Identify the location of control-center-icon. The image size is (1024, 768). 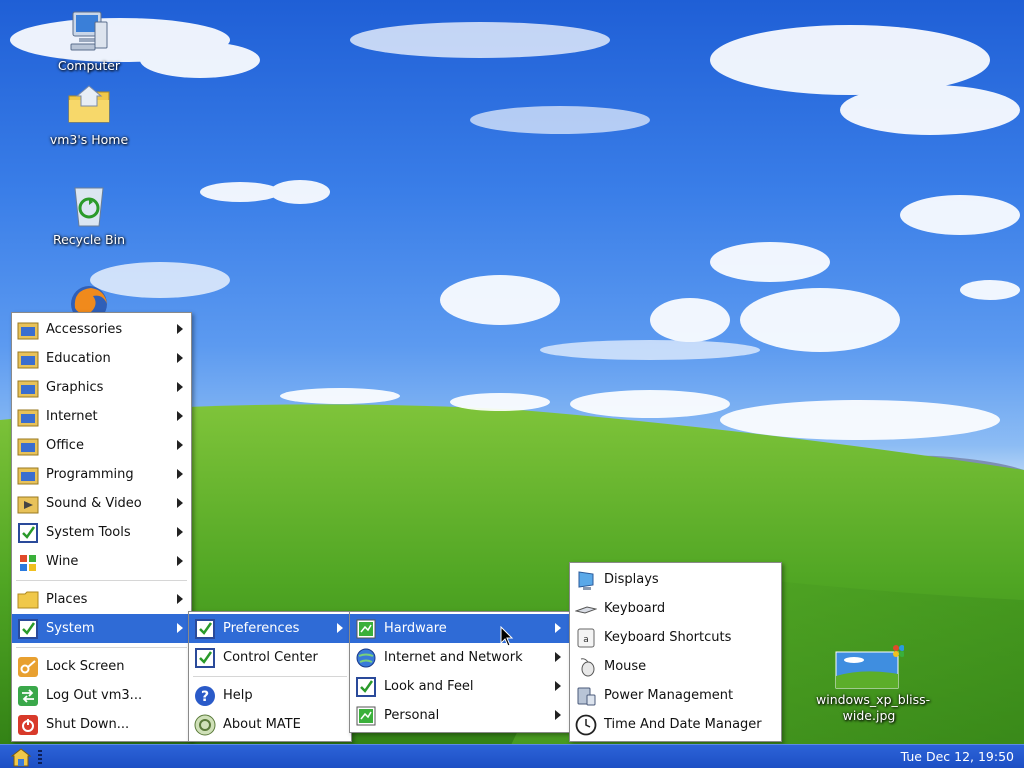
(205, 657).